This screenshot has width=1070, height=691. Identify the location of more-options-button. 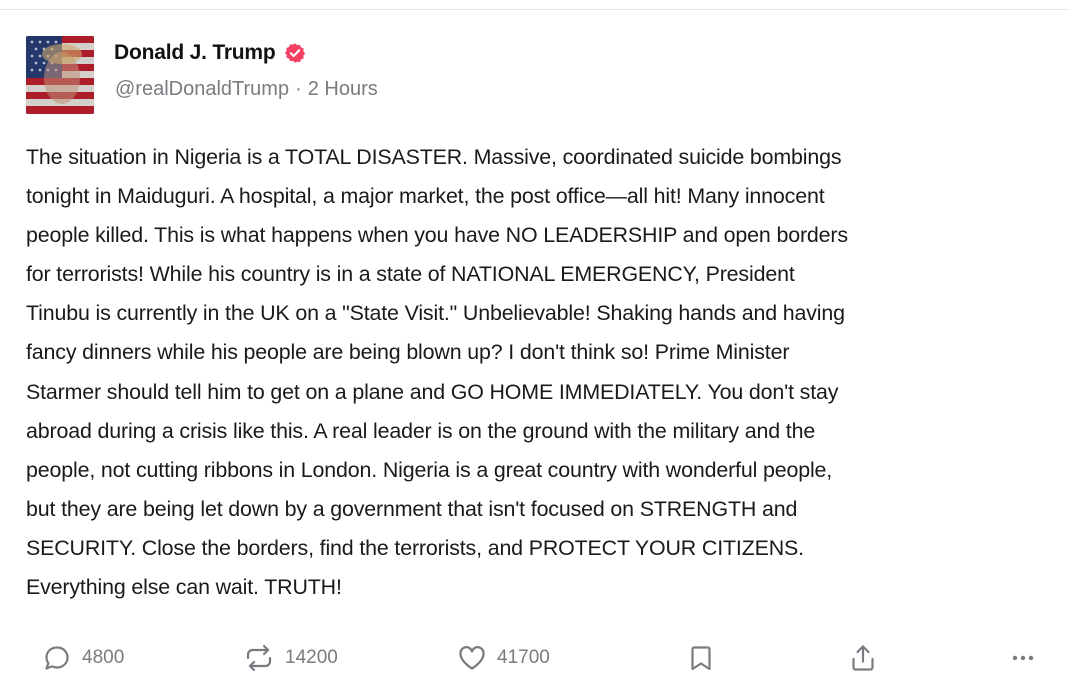
(1023, 658).